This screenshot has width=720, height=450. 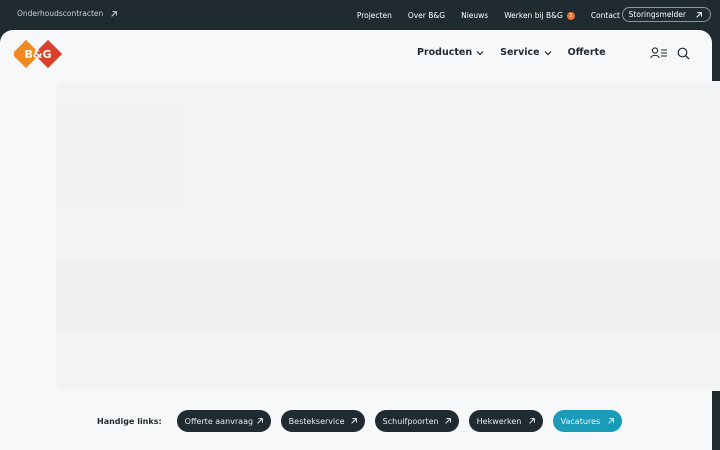 I want to click on top-nav-nieuws: Nieuws, so click(x=474, y=15).